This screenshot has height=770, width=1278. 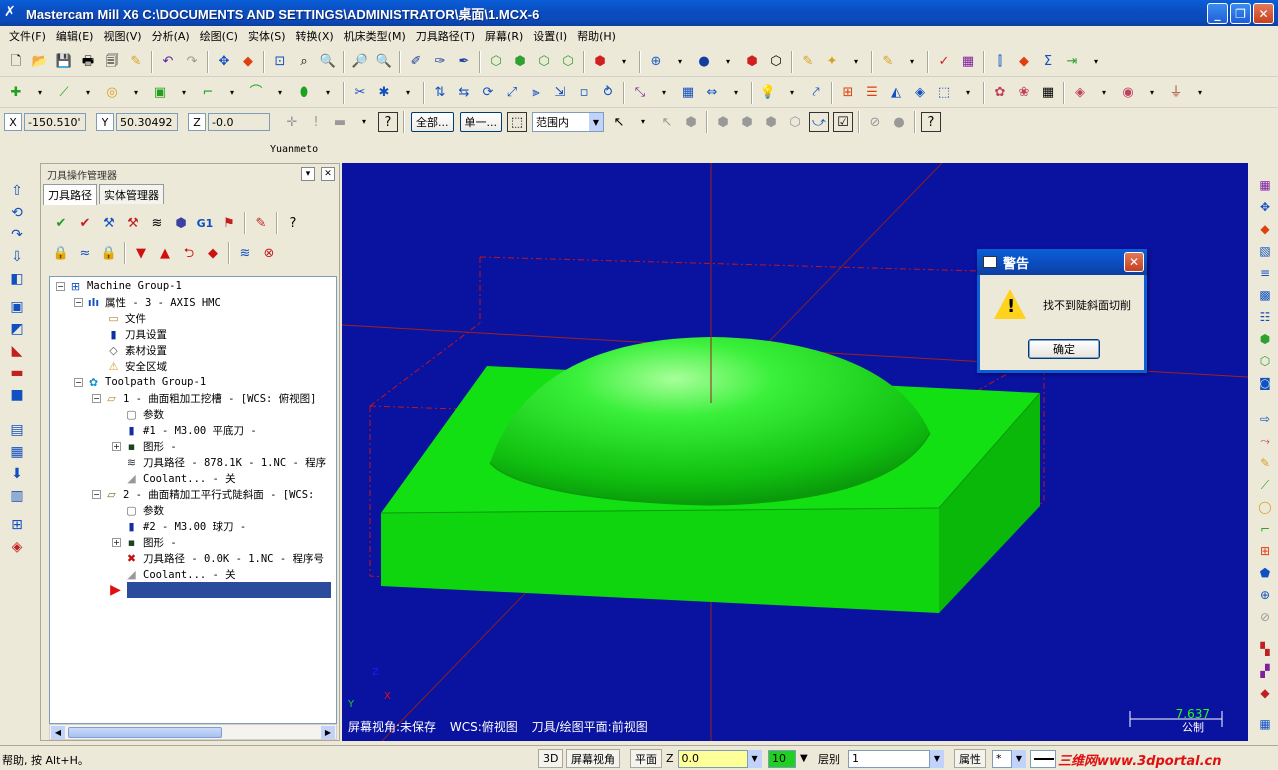 What do you see at coordinates (384, 62) in the screenshot?
I see `zoom-prev-icon: 🔍` at bounding box center [384, 62].